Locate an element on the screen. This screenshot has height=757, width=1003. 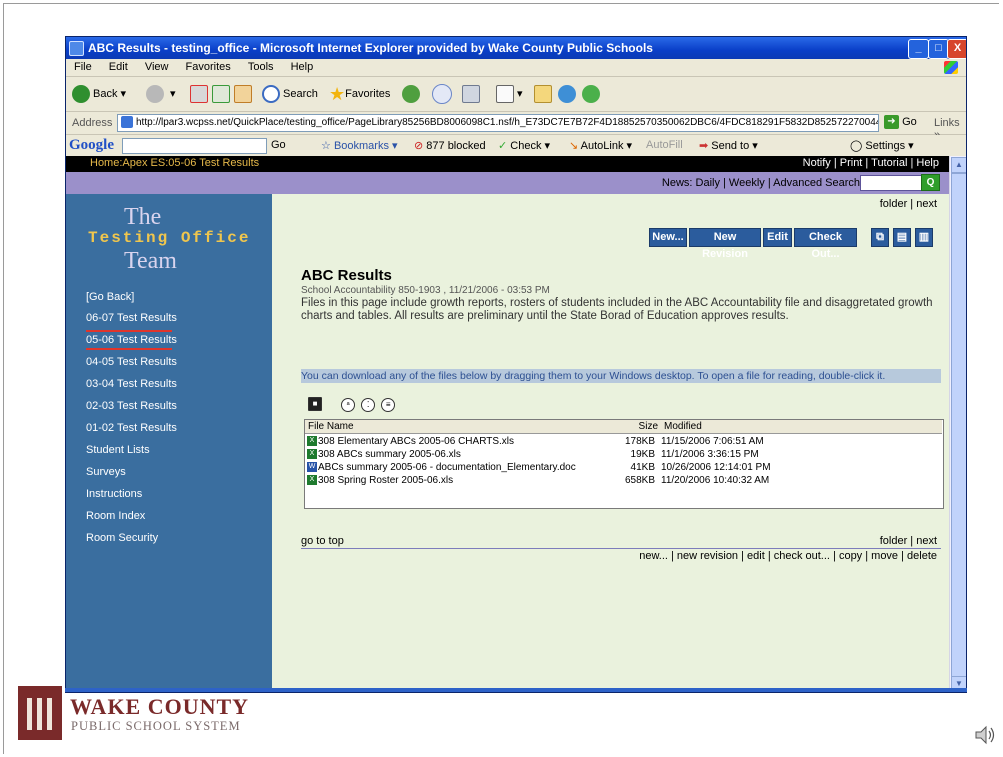
messenger-button is located at coordinates (568, 94).